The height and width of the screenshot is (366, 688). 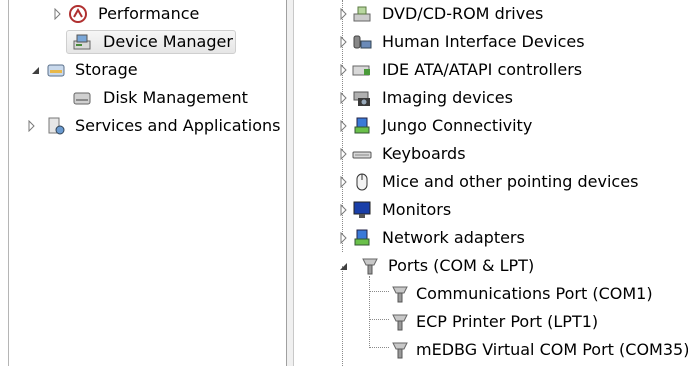 I want to click on nav-item-disk-management: Disk Management, so click(x=143, y=98).